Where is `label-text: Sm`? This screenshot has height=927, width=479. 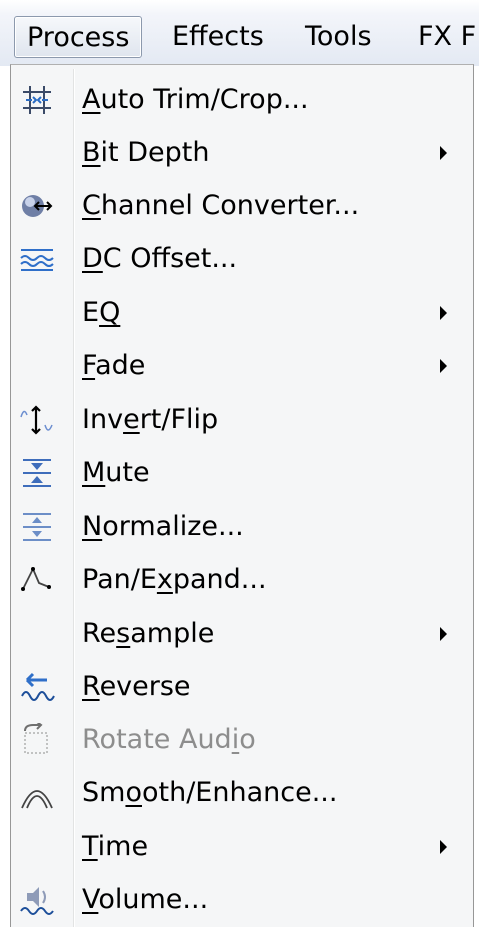
label-text: Sm is located at coordinates (104, 792).